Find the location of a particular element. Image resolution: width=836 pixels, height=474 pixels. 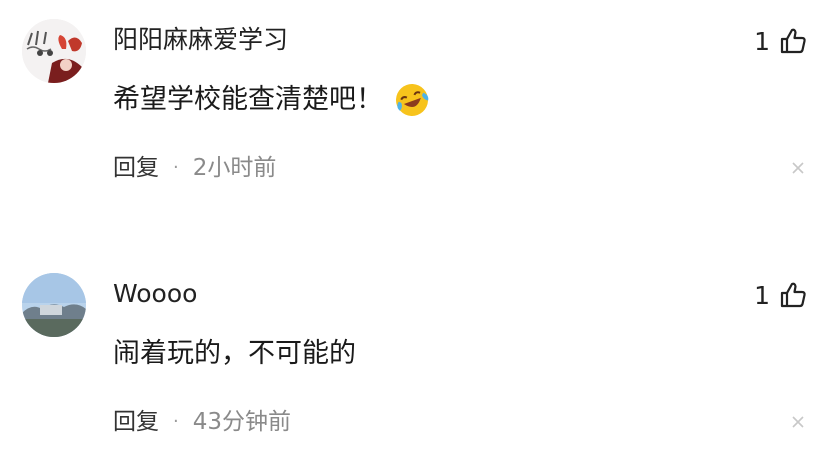

username: Woooo is located at coordinates (155, 294).